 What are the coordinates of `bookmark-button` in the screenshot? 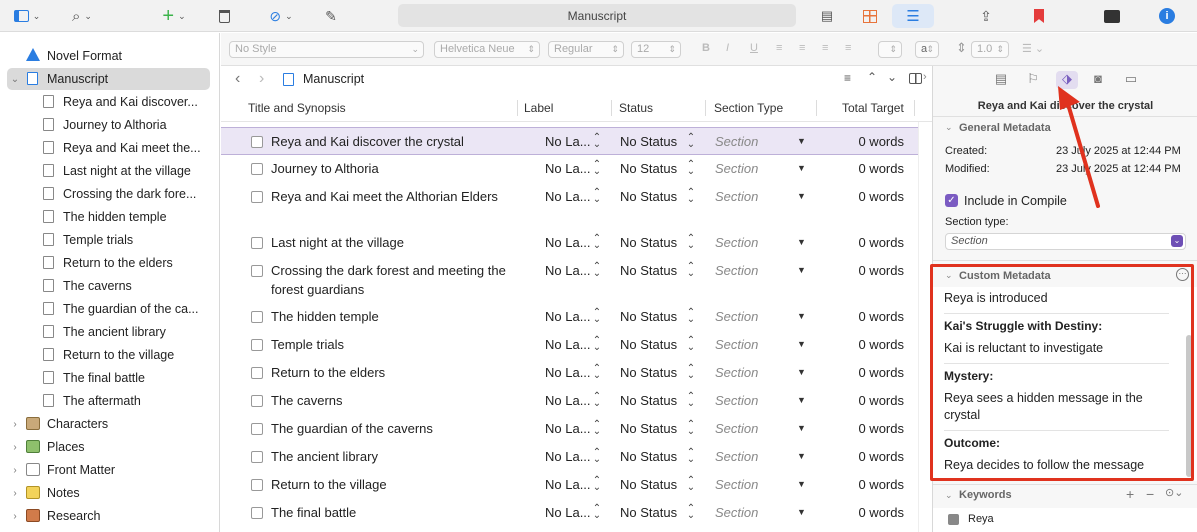 It's located at (1039, 16).